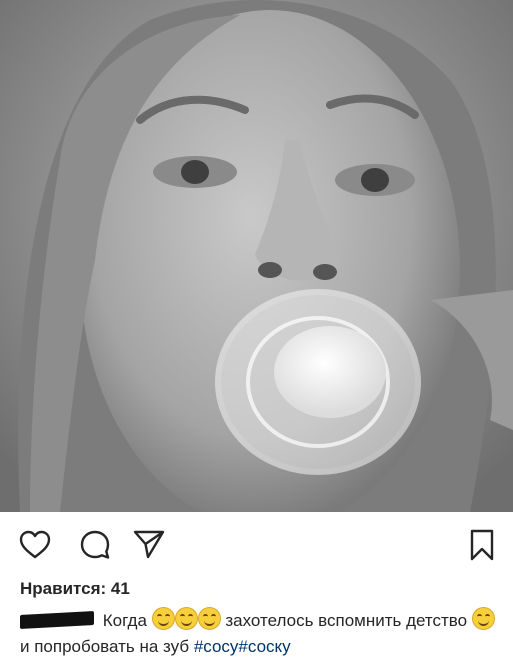 The height and width of the screenshot is (670, 513). I want to click on hashtag-link: #соску, so click(264, 646).